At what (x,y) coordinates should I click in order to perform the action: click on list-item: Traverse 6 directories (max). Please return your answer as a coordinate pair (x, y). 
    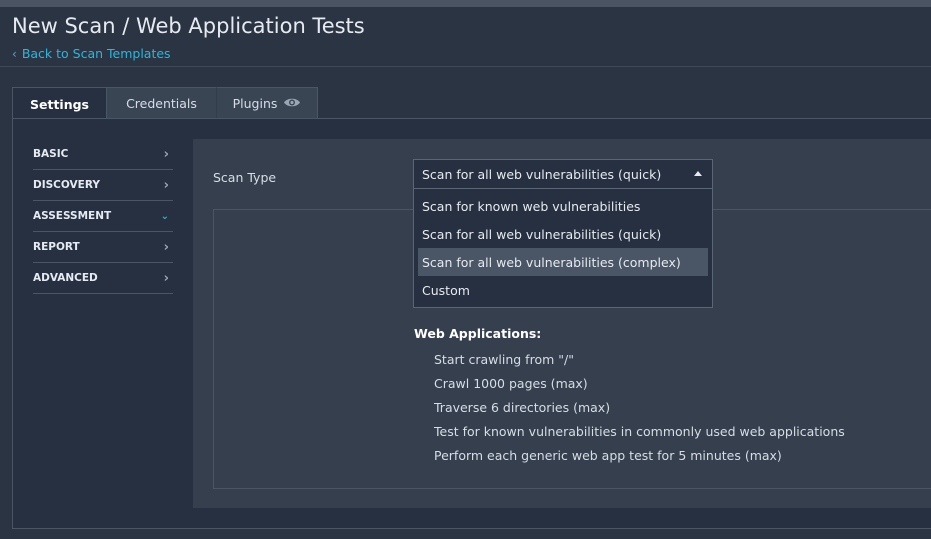
    Looking at the image, I should click on (522, 407).